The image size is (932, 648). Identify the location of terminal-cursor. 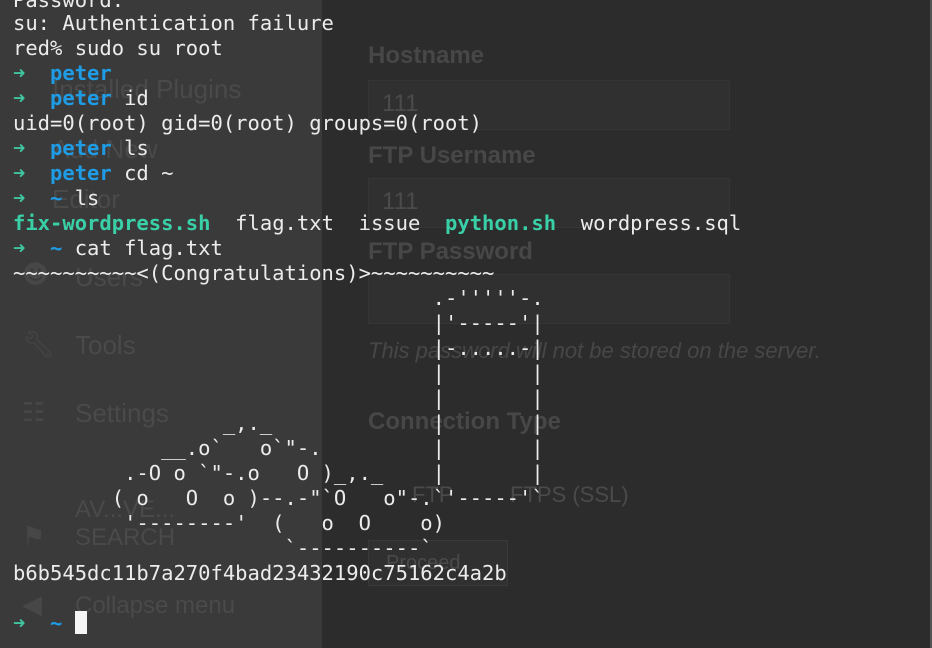
(80, 622).